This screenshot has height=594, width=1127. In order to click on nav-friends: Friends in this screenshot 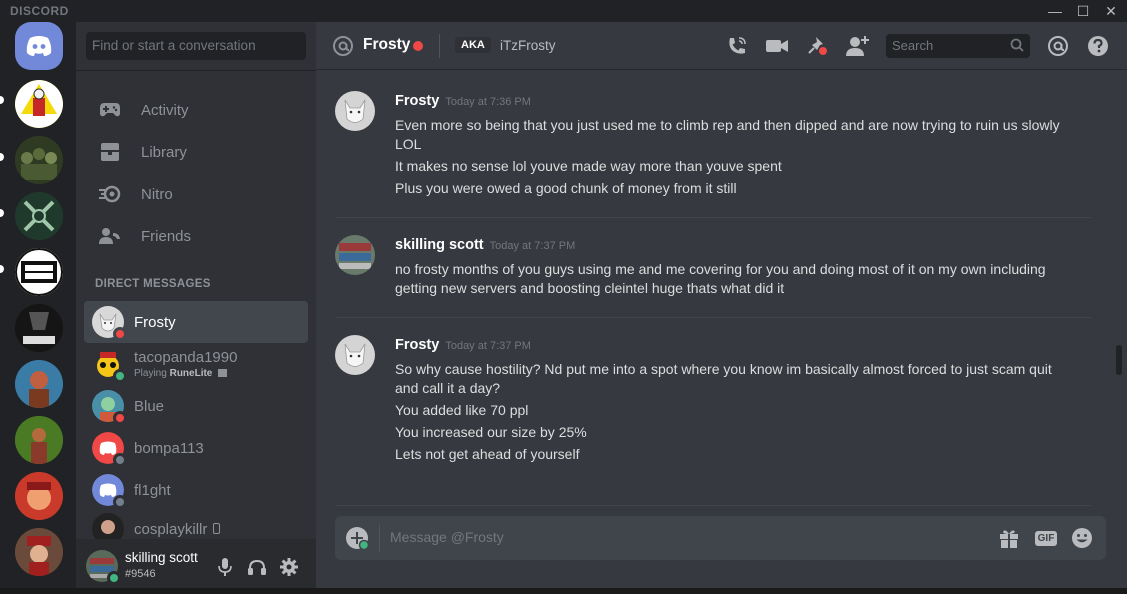, I will do `click(196, 236)`.